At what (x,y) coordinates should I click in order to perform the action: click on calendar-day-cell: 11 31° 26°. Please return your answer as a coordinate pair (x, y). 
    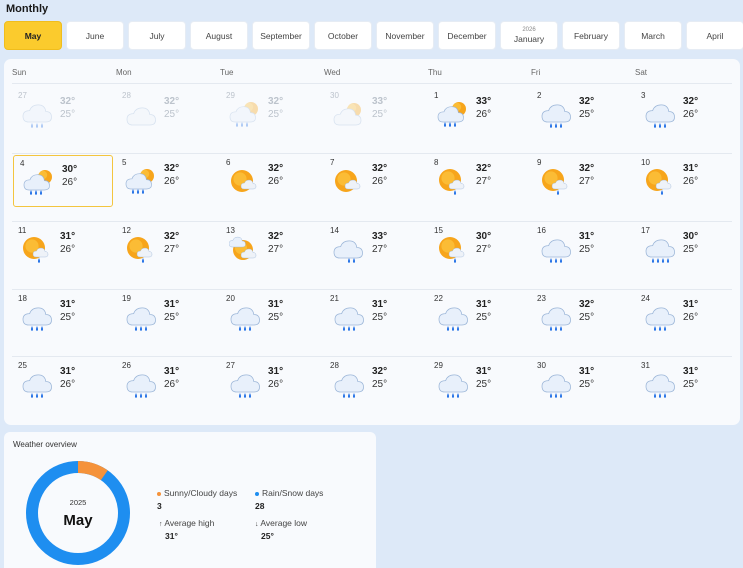
    Looking at the image, I should click on (62, 249).